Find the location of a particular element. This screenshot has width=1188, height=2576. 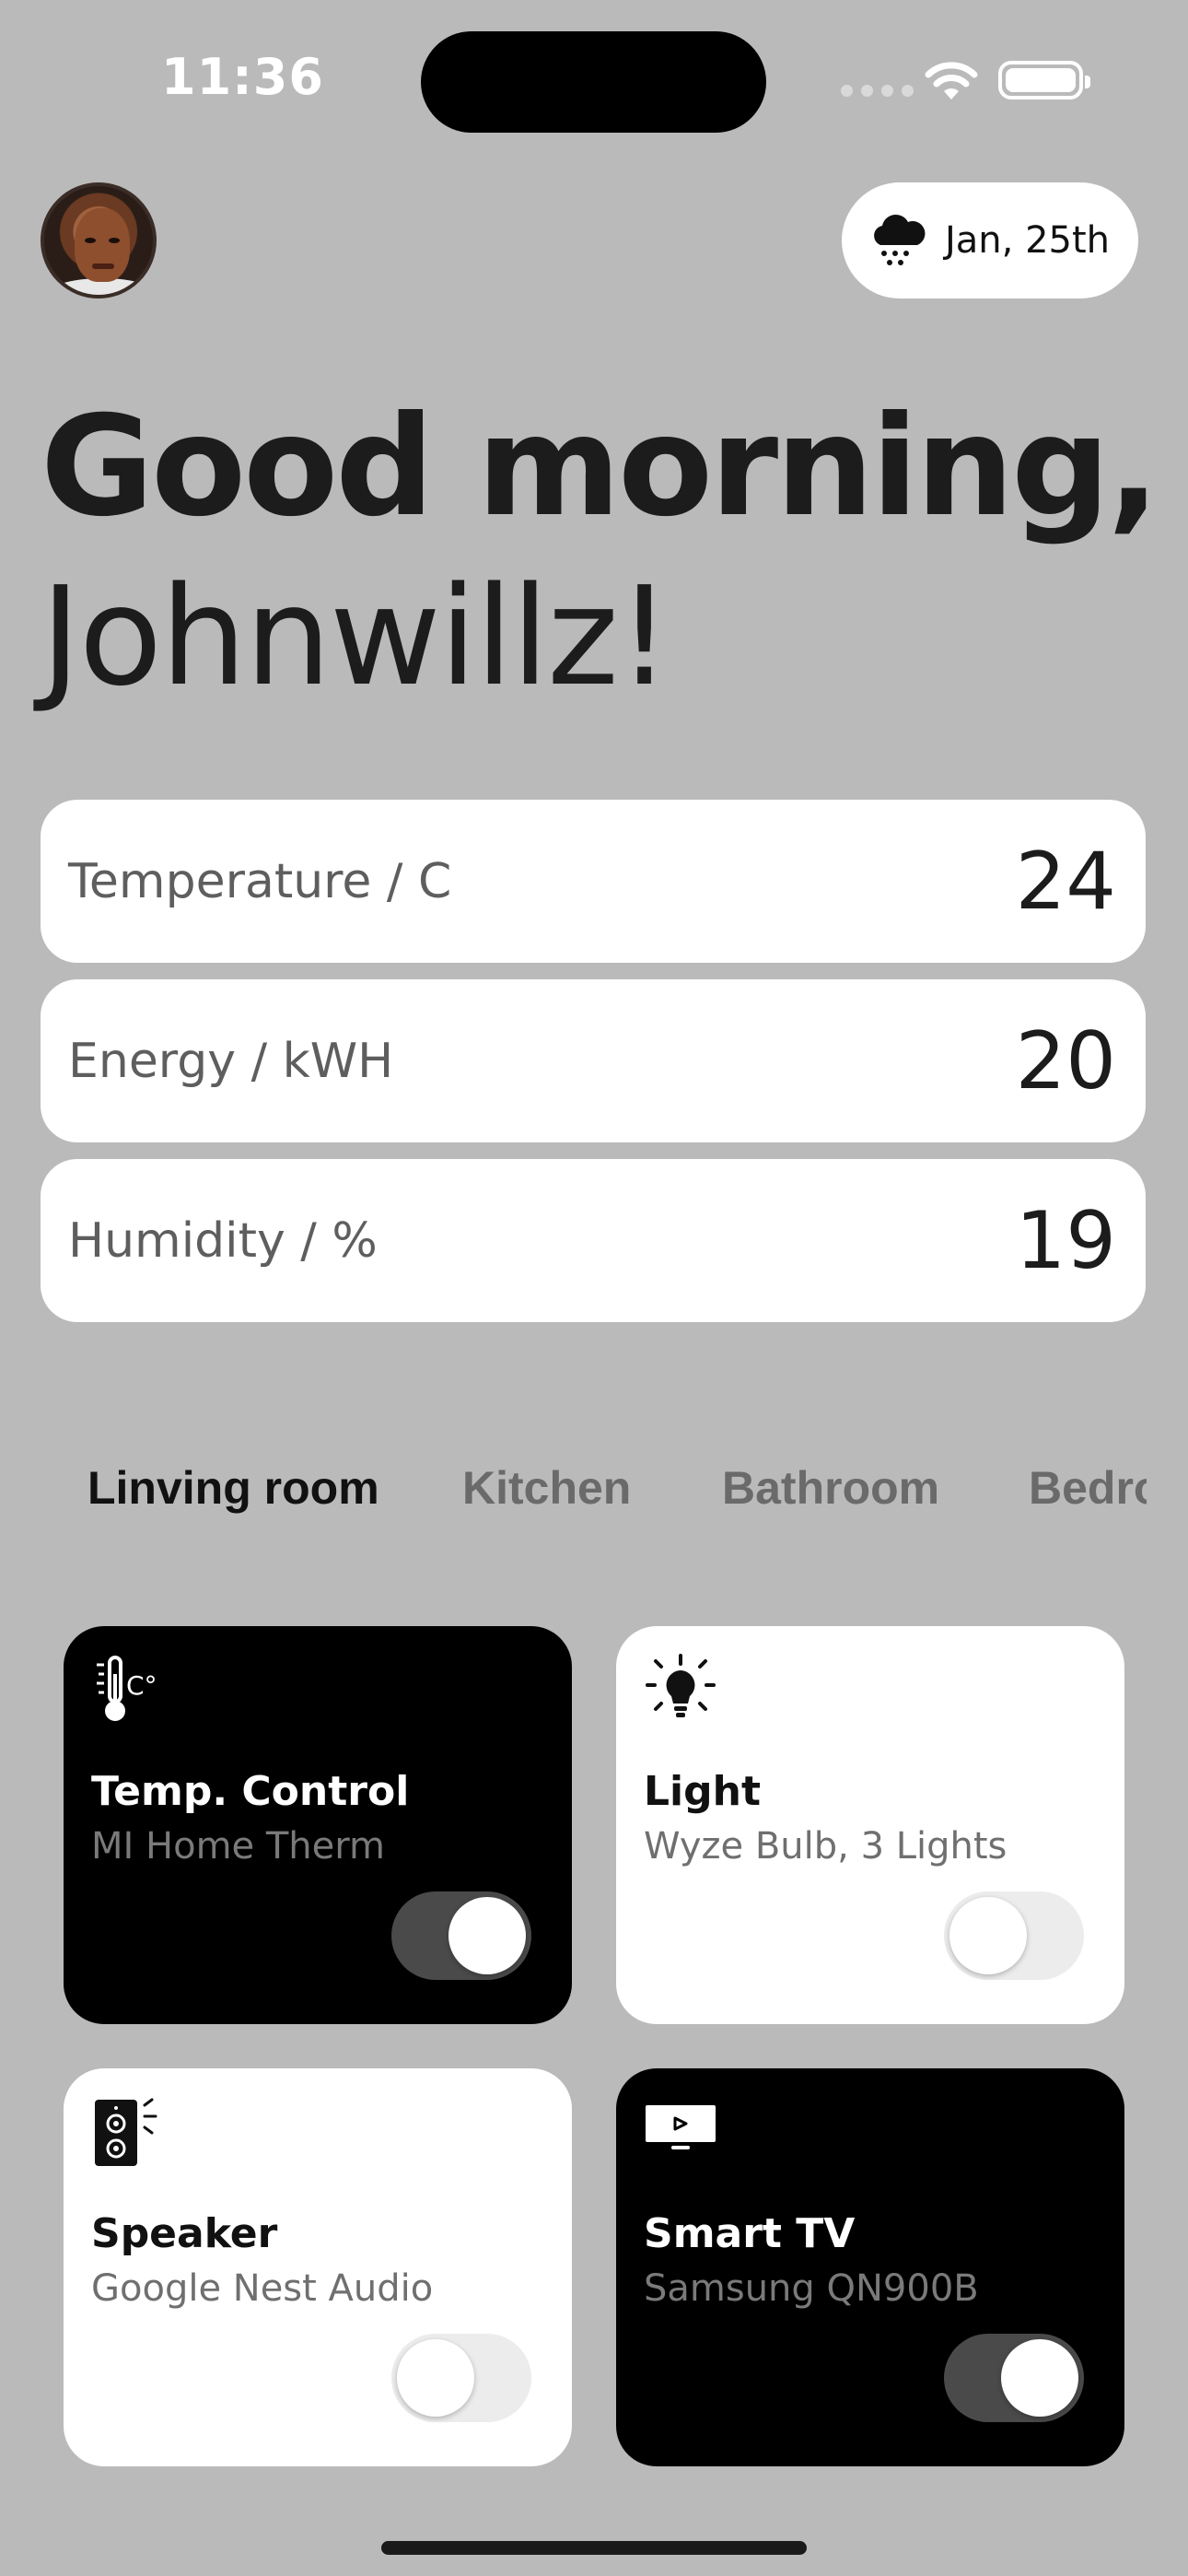

greeting-line-1: Good morning, is located at coordinates (600, 467).